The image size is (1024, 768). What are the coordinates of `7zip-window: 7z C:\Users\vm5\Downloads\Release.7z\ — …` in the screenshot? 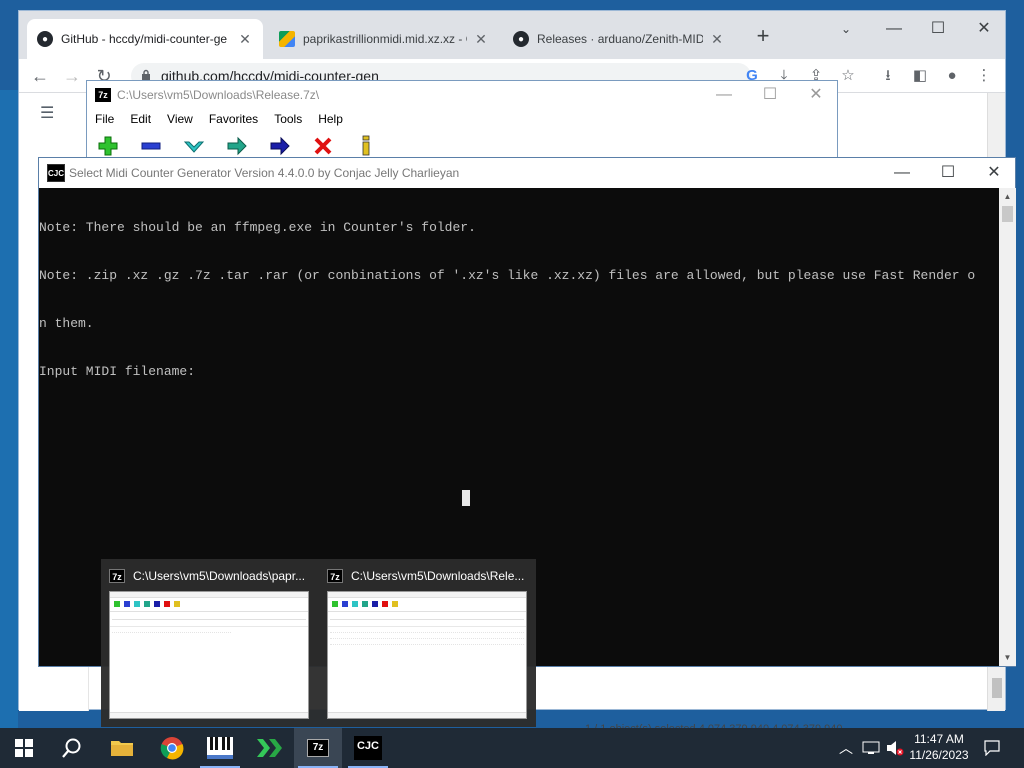 It's located at (462, 121).